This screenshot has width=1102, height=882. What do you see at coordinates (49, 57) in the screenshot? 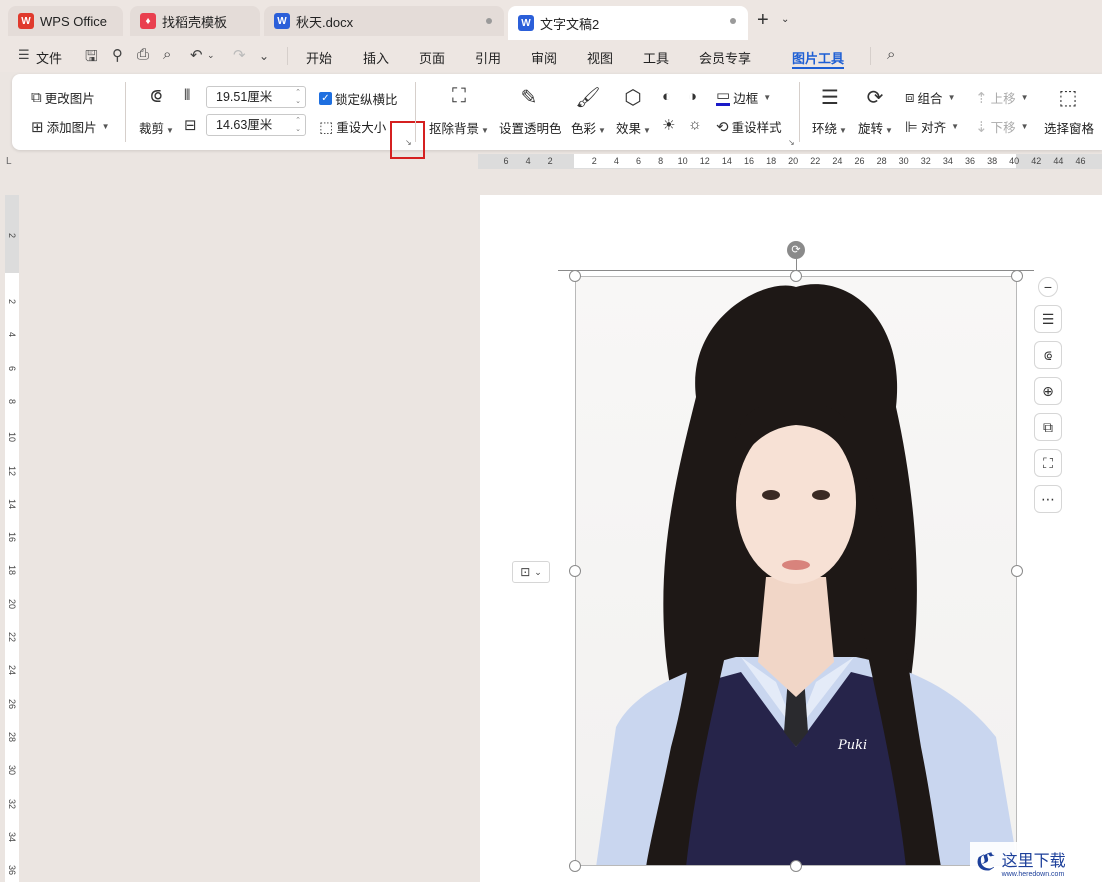
I see `menu-file: 文件` at bounding box center [49, 57].